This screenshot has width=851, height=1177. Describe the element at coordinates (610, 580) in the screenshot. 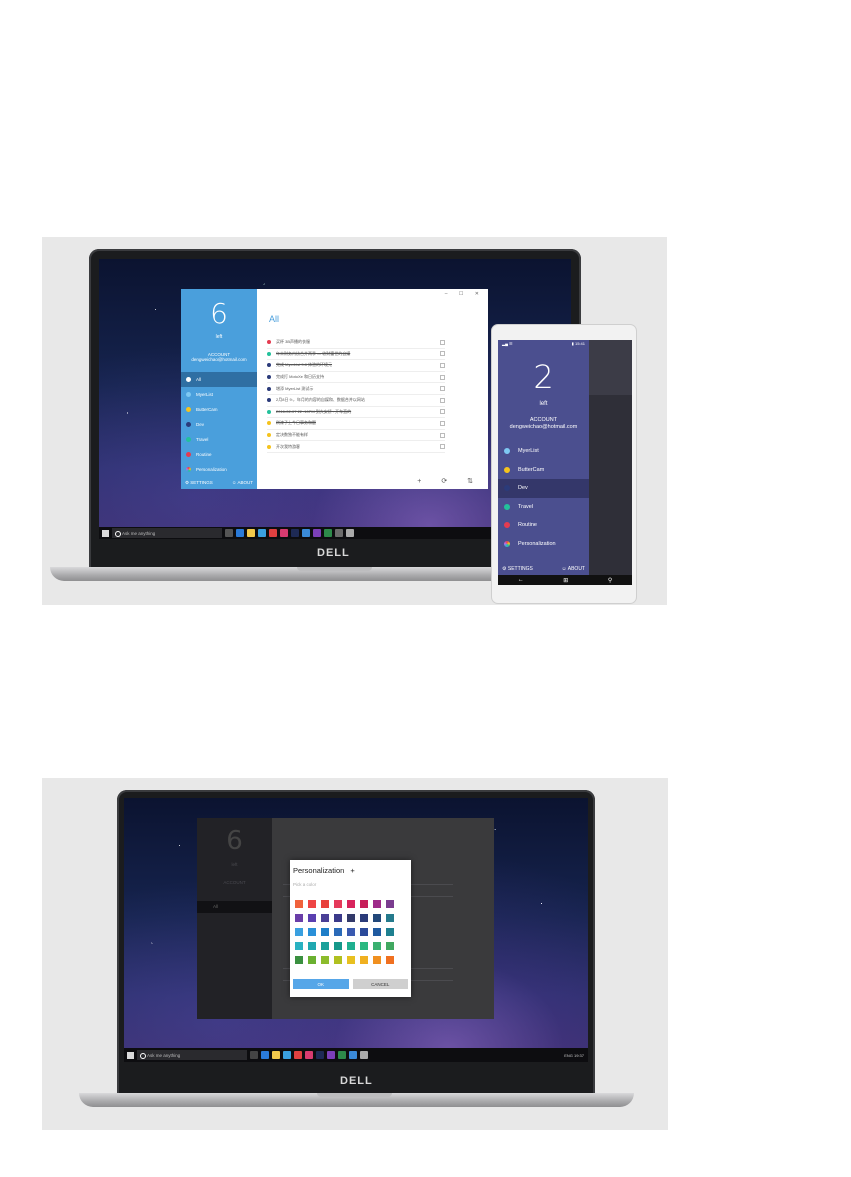

I see `search-icon: ⚲` at that location.